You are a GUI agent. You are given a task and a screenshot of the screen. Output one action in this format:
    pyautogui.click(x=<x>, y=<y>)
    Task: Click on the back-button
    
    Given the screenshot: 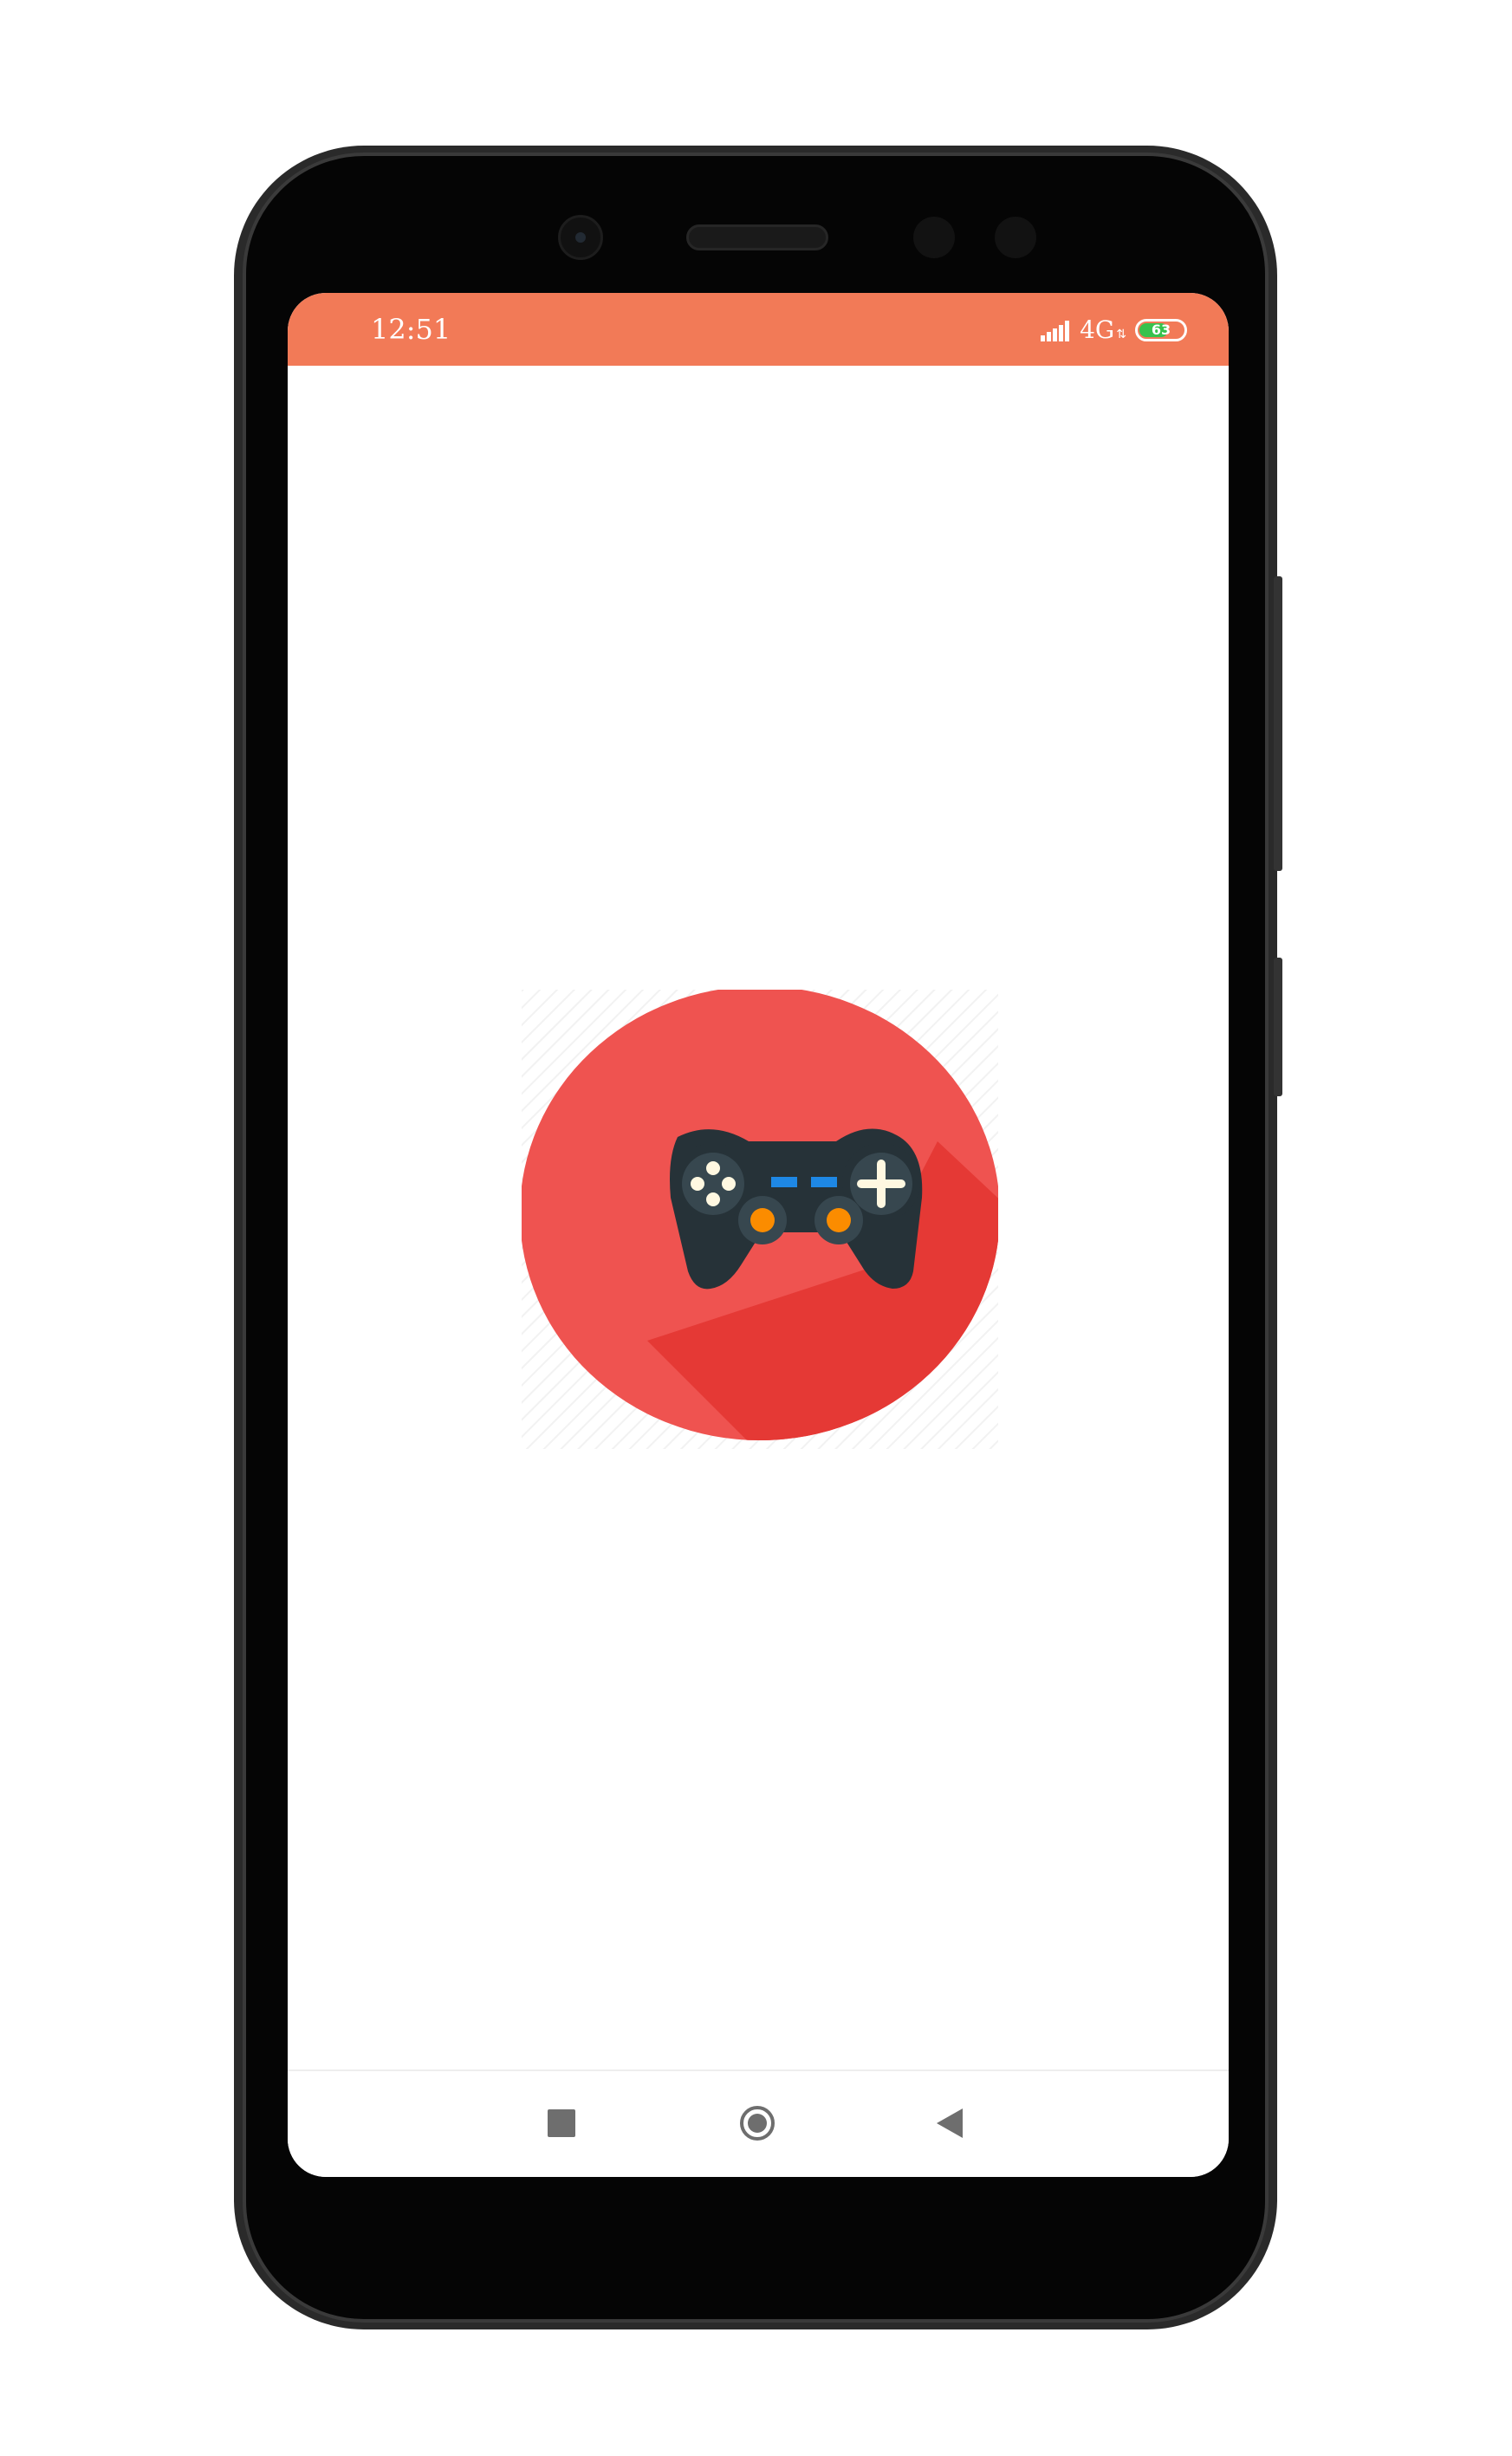 What is the action you would take?
    pyautogui.click(x=950, y=2123)
    